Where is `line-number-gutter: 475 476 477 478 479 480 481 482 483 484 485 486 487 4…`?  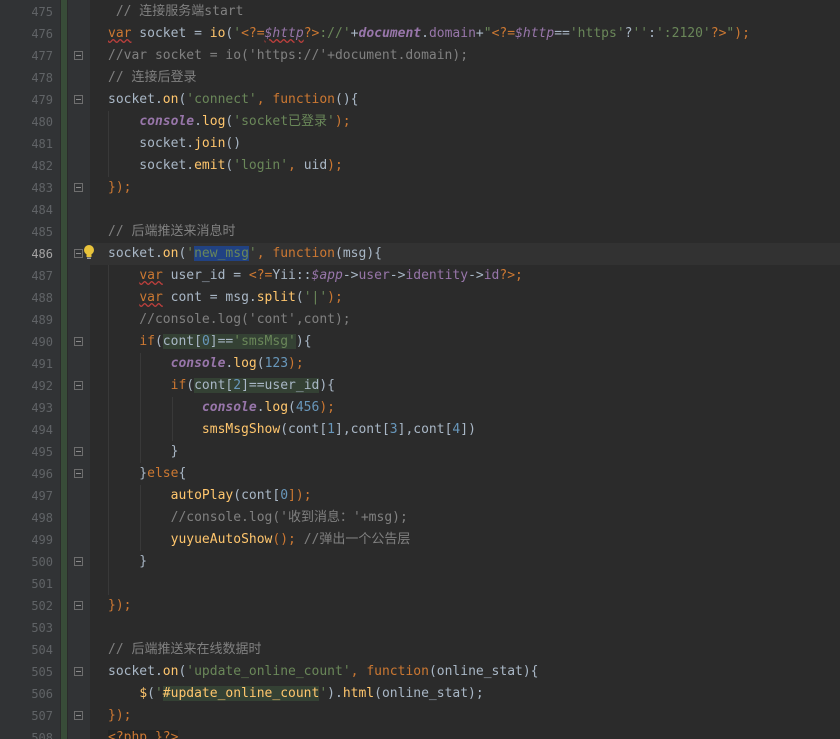 line-number-gutter: 475 476 477 478 479 480 481 482 483 484 485 486 487 4… is located at coordinates (30, 369).